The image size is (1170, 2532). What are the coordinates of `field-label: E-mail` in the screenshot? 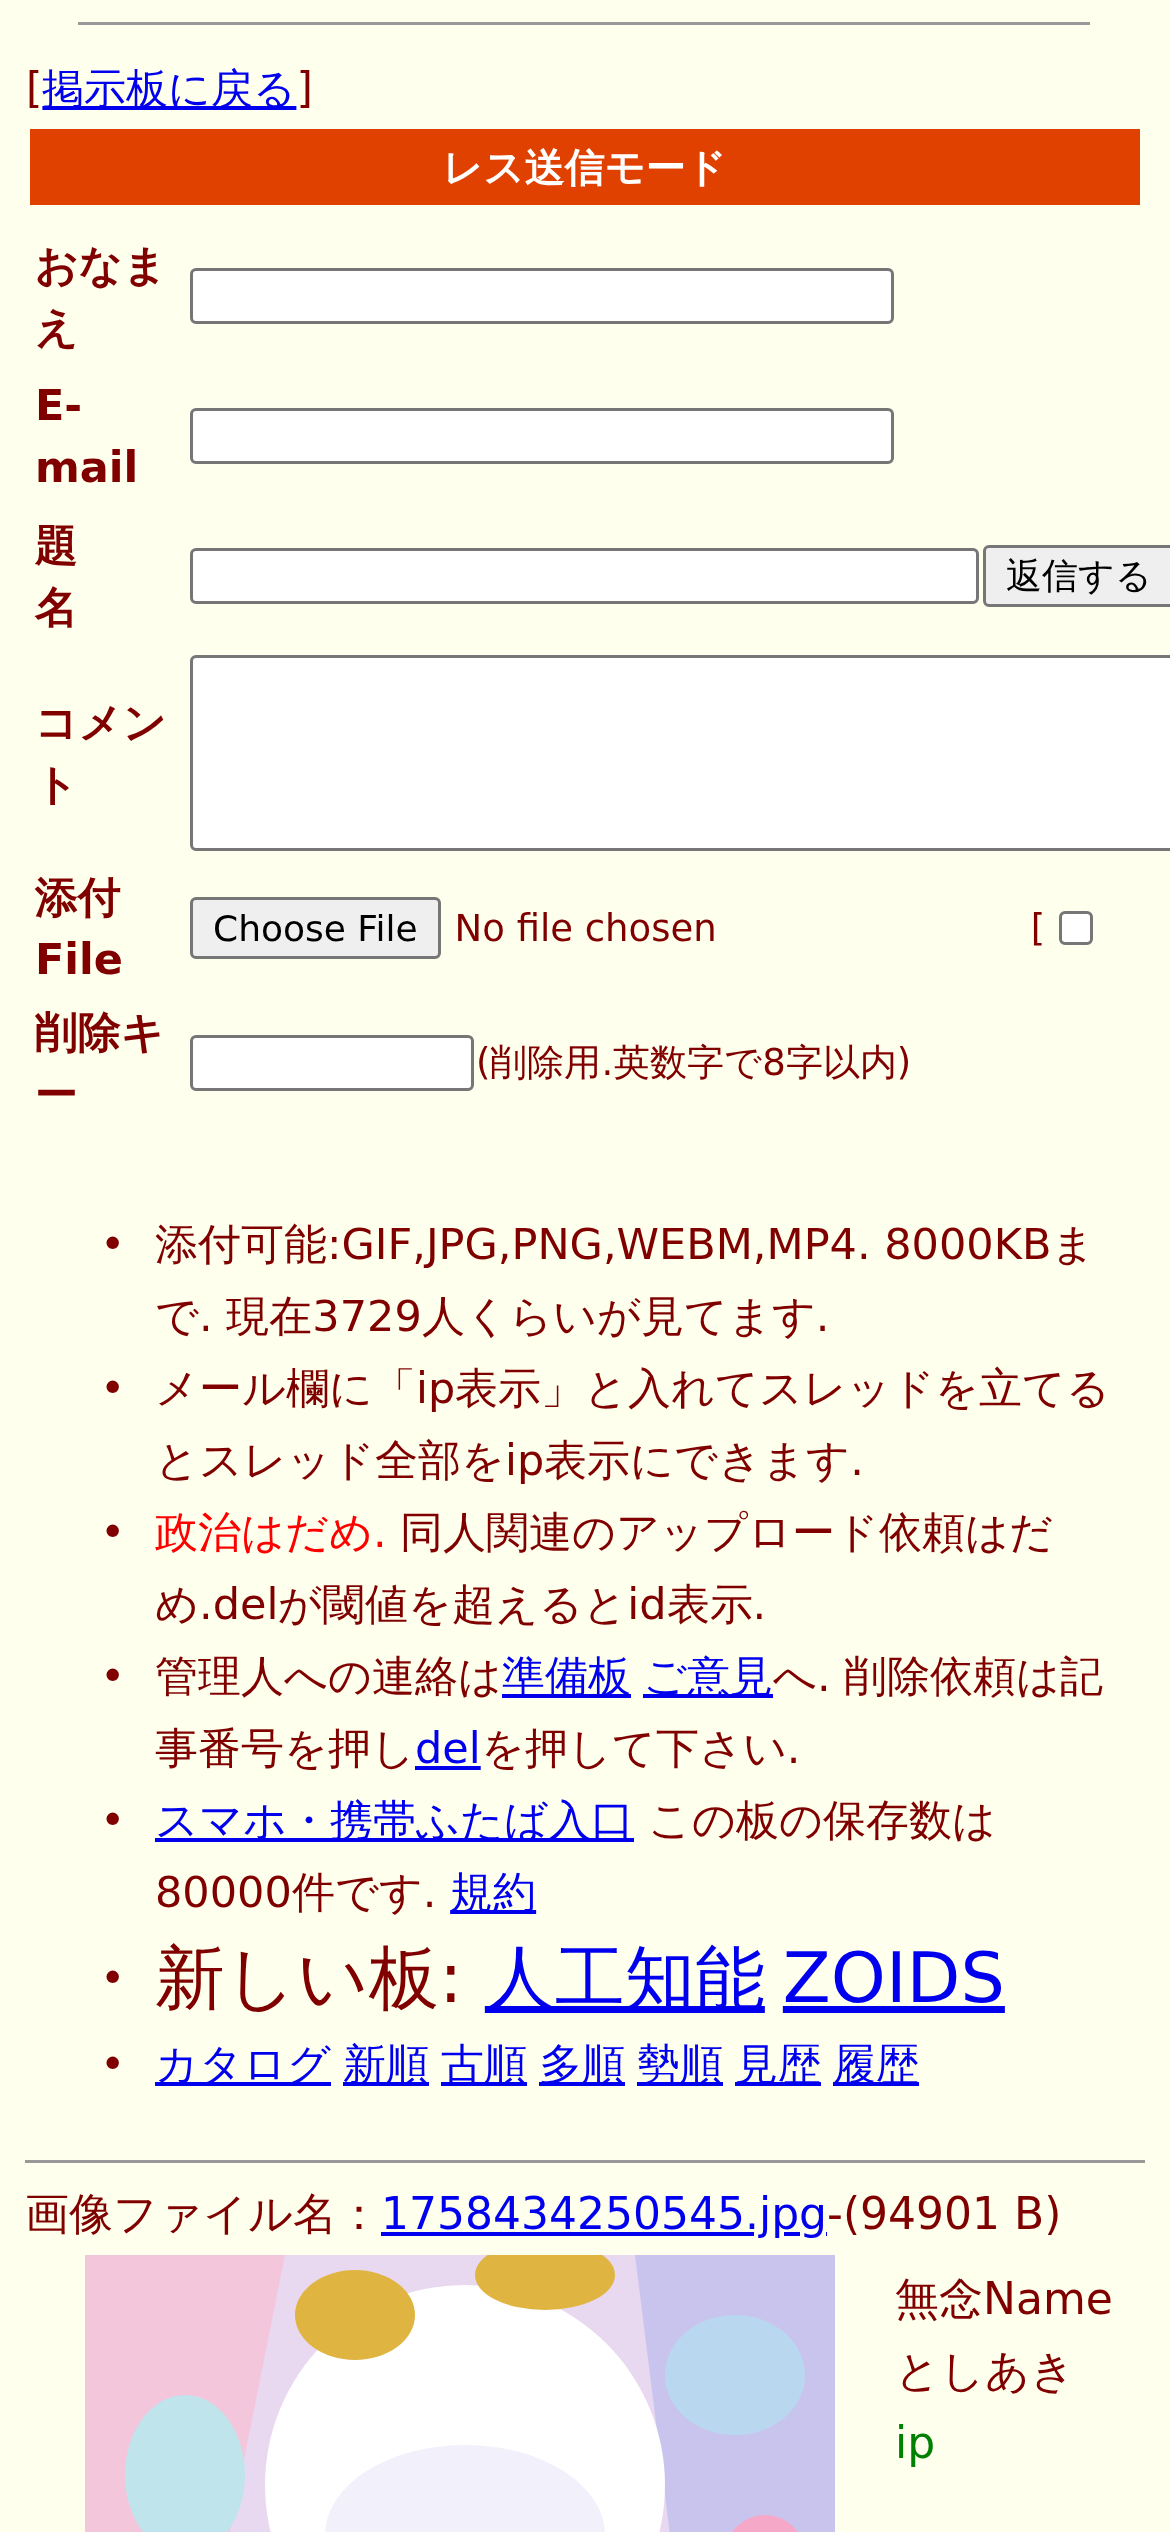 It's located at (87, 436).